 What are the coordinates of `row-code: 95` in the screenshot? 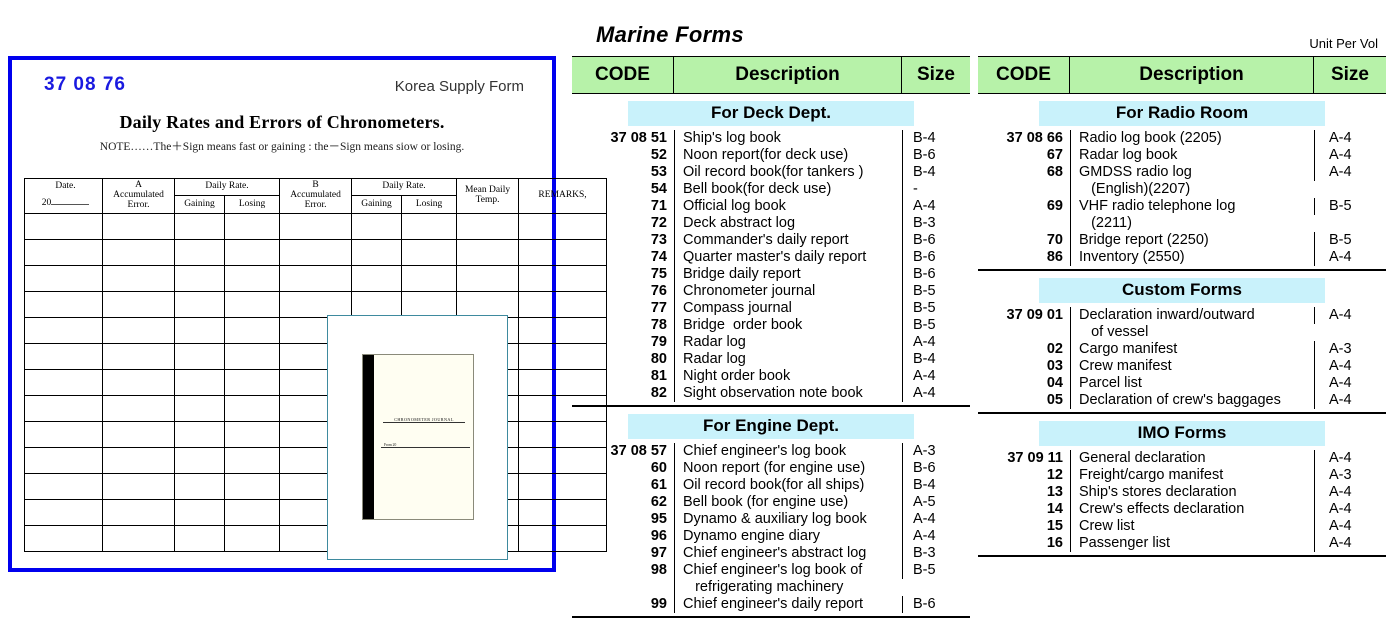 It's located at (658, 519).